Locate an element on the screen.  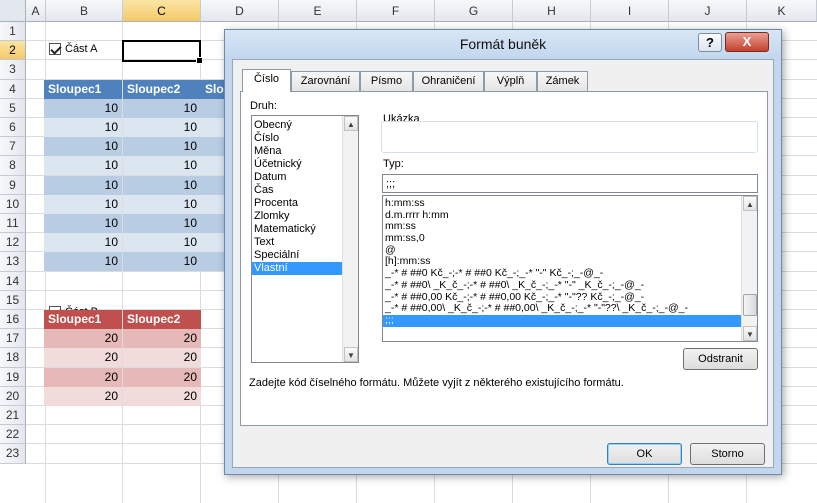
scroll-thumb is located at coordinates (750, 305).